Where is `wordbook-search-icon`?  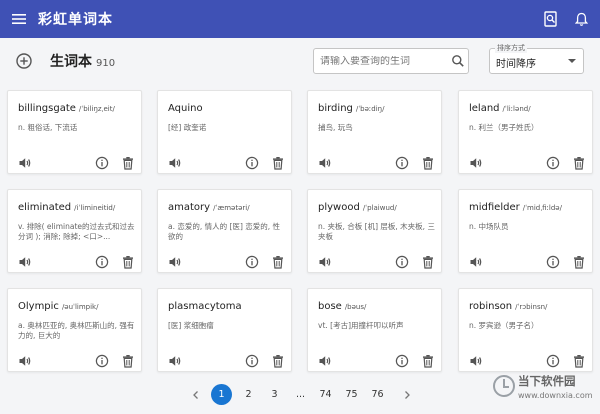
wordbook-search-icon is located at coordinates (551, 19).